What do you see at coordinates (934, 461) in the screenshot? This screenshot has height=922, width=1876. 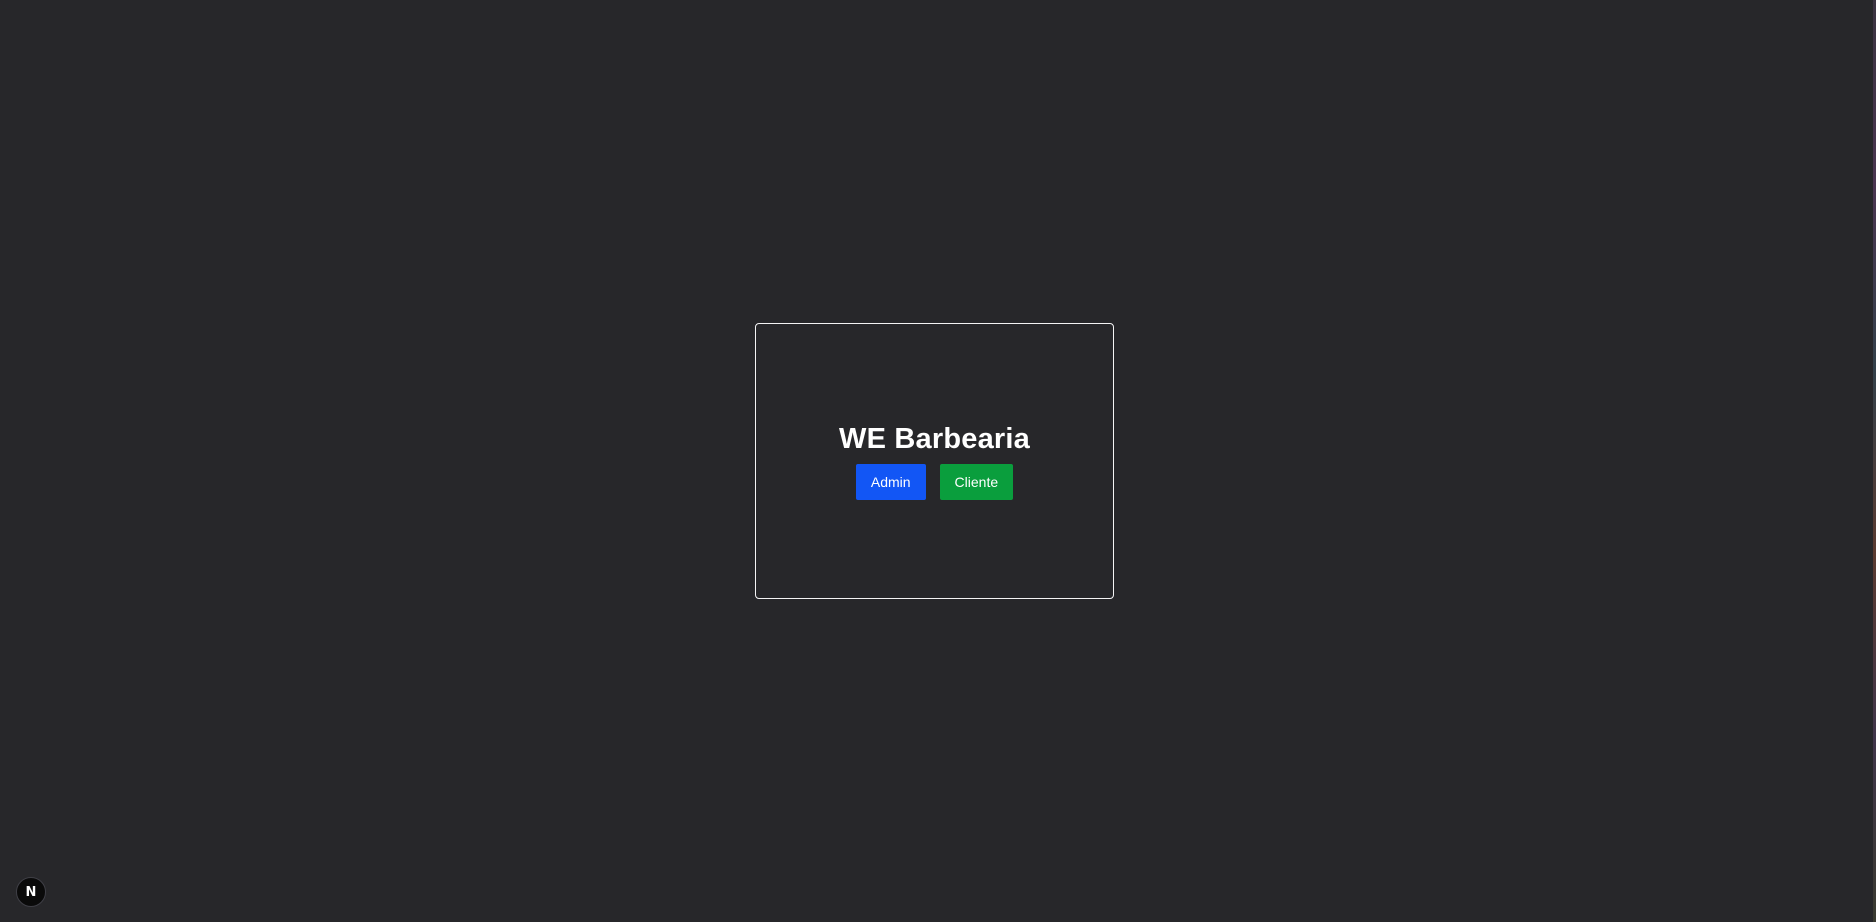 I see `role-select-card: WE Barbearia Admin Cliente` at bounding box center [934, 461].